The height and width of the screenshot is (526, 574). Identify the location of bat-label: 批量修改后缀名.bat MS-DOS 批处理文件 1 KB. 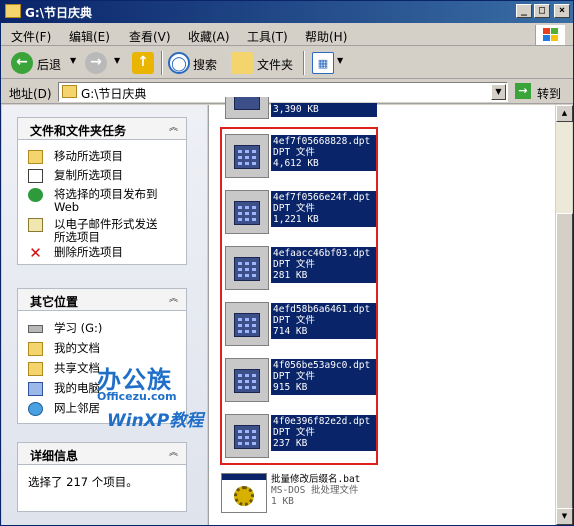
(315, 490).